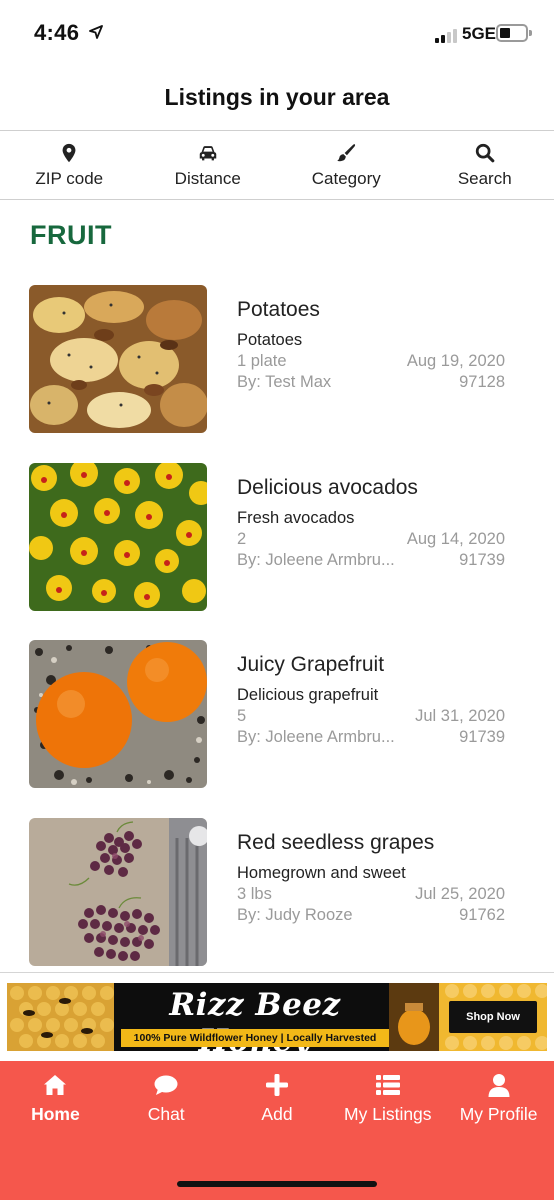 The image size is (554, 1200). I want to click on listing-quantity: 1 plate, so click(262, 361).